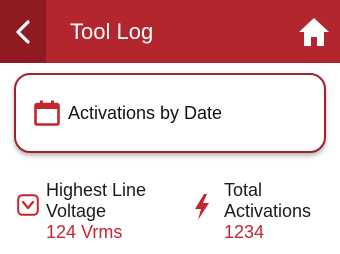 This screenshot has width=340, height=254. What do you see at coordinates (145, 113) in the screenshot?
I see `card-label: Activations by Date` at bounding box center [145, 113].